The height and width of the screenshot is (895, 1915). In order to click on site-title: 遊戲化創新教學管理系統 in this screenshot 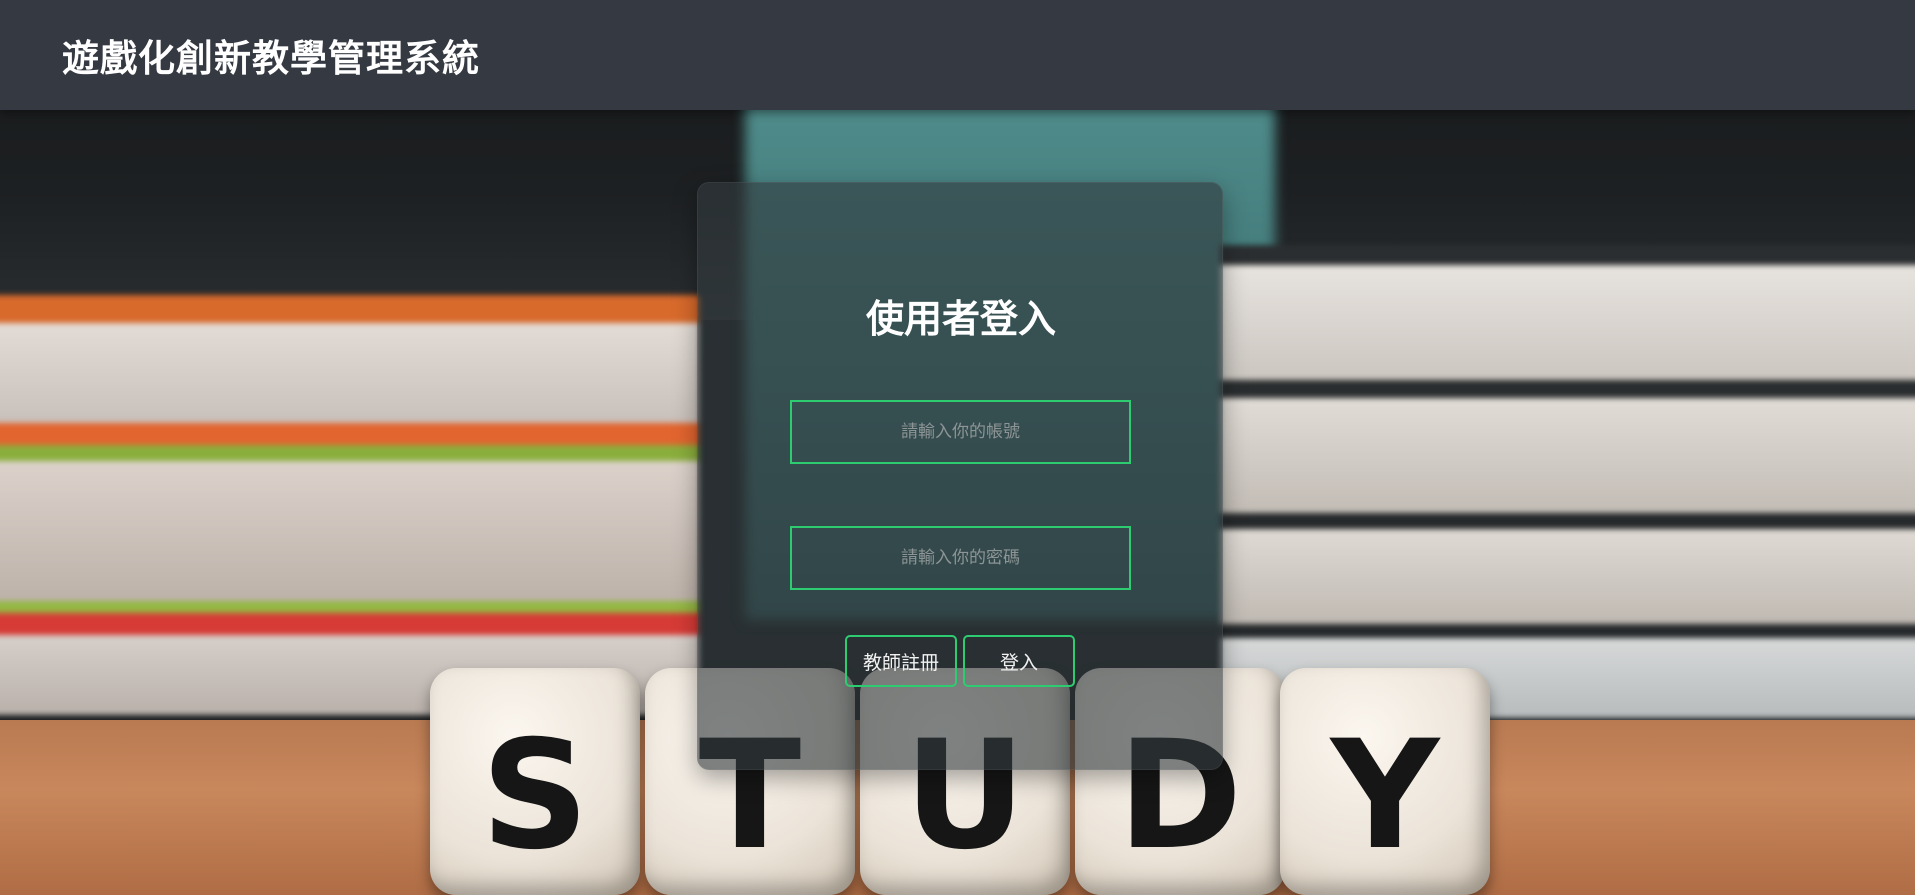, I will do `click(271, 55)`.